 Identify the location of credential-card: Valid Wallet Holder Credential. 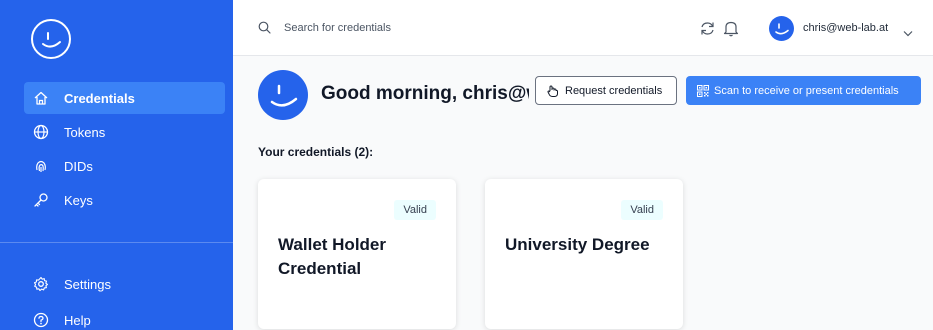
(357, 254).